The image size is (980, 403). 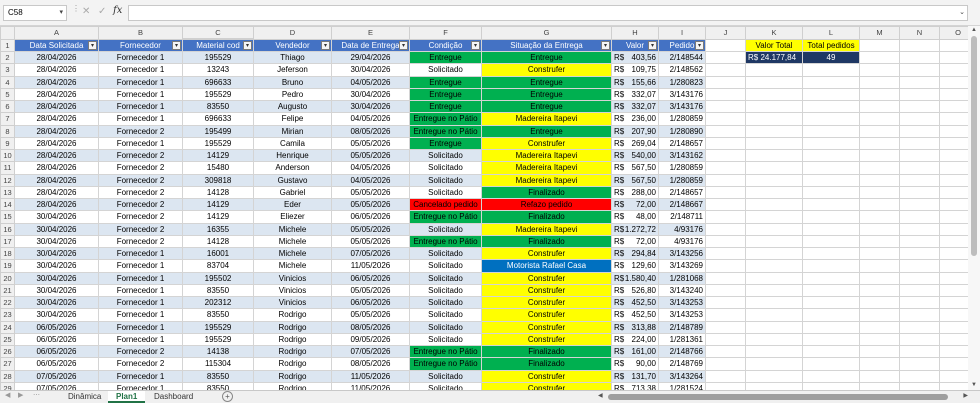 What do you see at coordinates (140, 278) in the screenshot?
I see `cell-fornecedor: Fornecedor 1` at bounding box center [140, 278].